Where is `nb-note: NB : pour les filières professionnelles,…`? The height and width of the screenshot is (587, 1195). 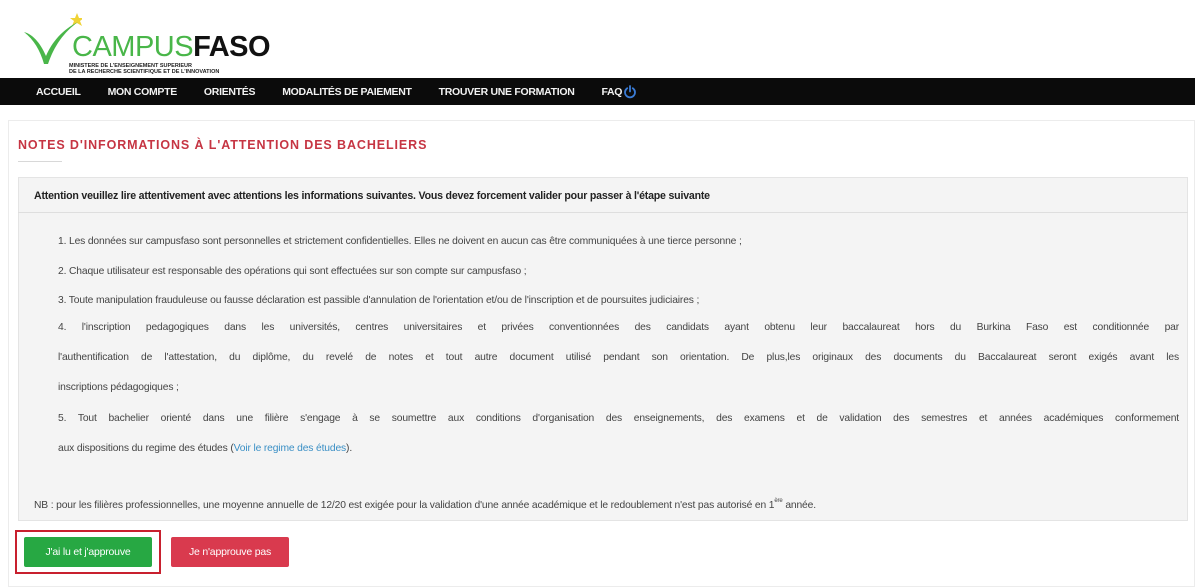 nb-note: NB : pour les filières professionnelles,… is located at coordinates (425, 504).